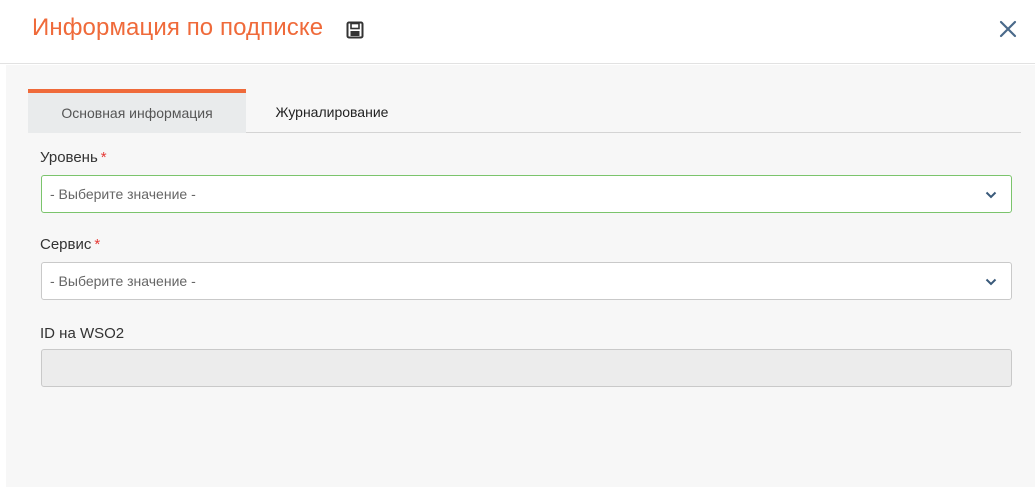 This screenshot has width=1035, height=487. I want to click on tab-logging: Журналирование, so click(332, 111).